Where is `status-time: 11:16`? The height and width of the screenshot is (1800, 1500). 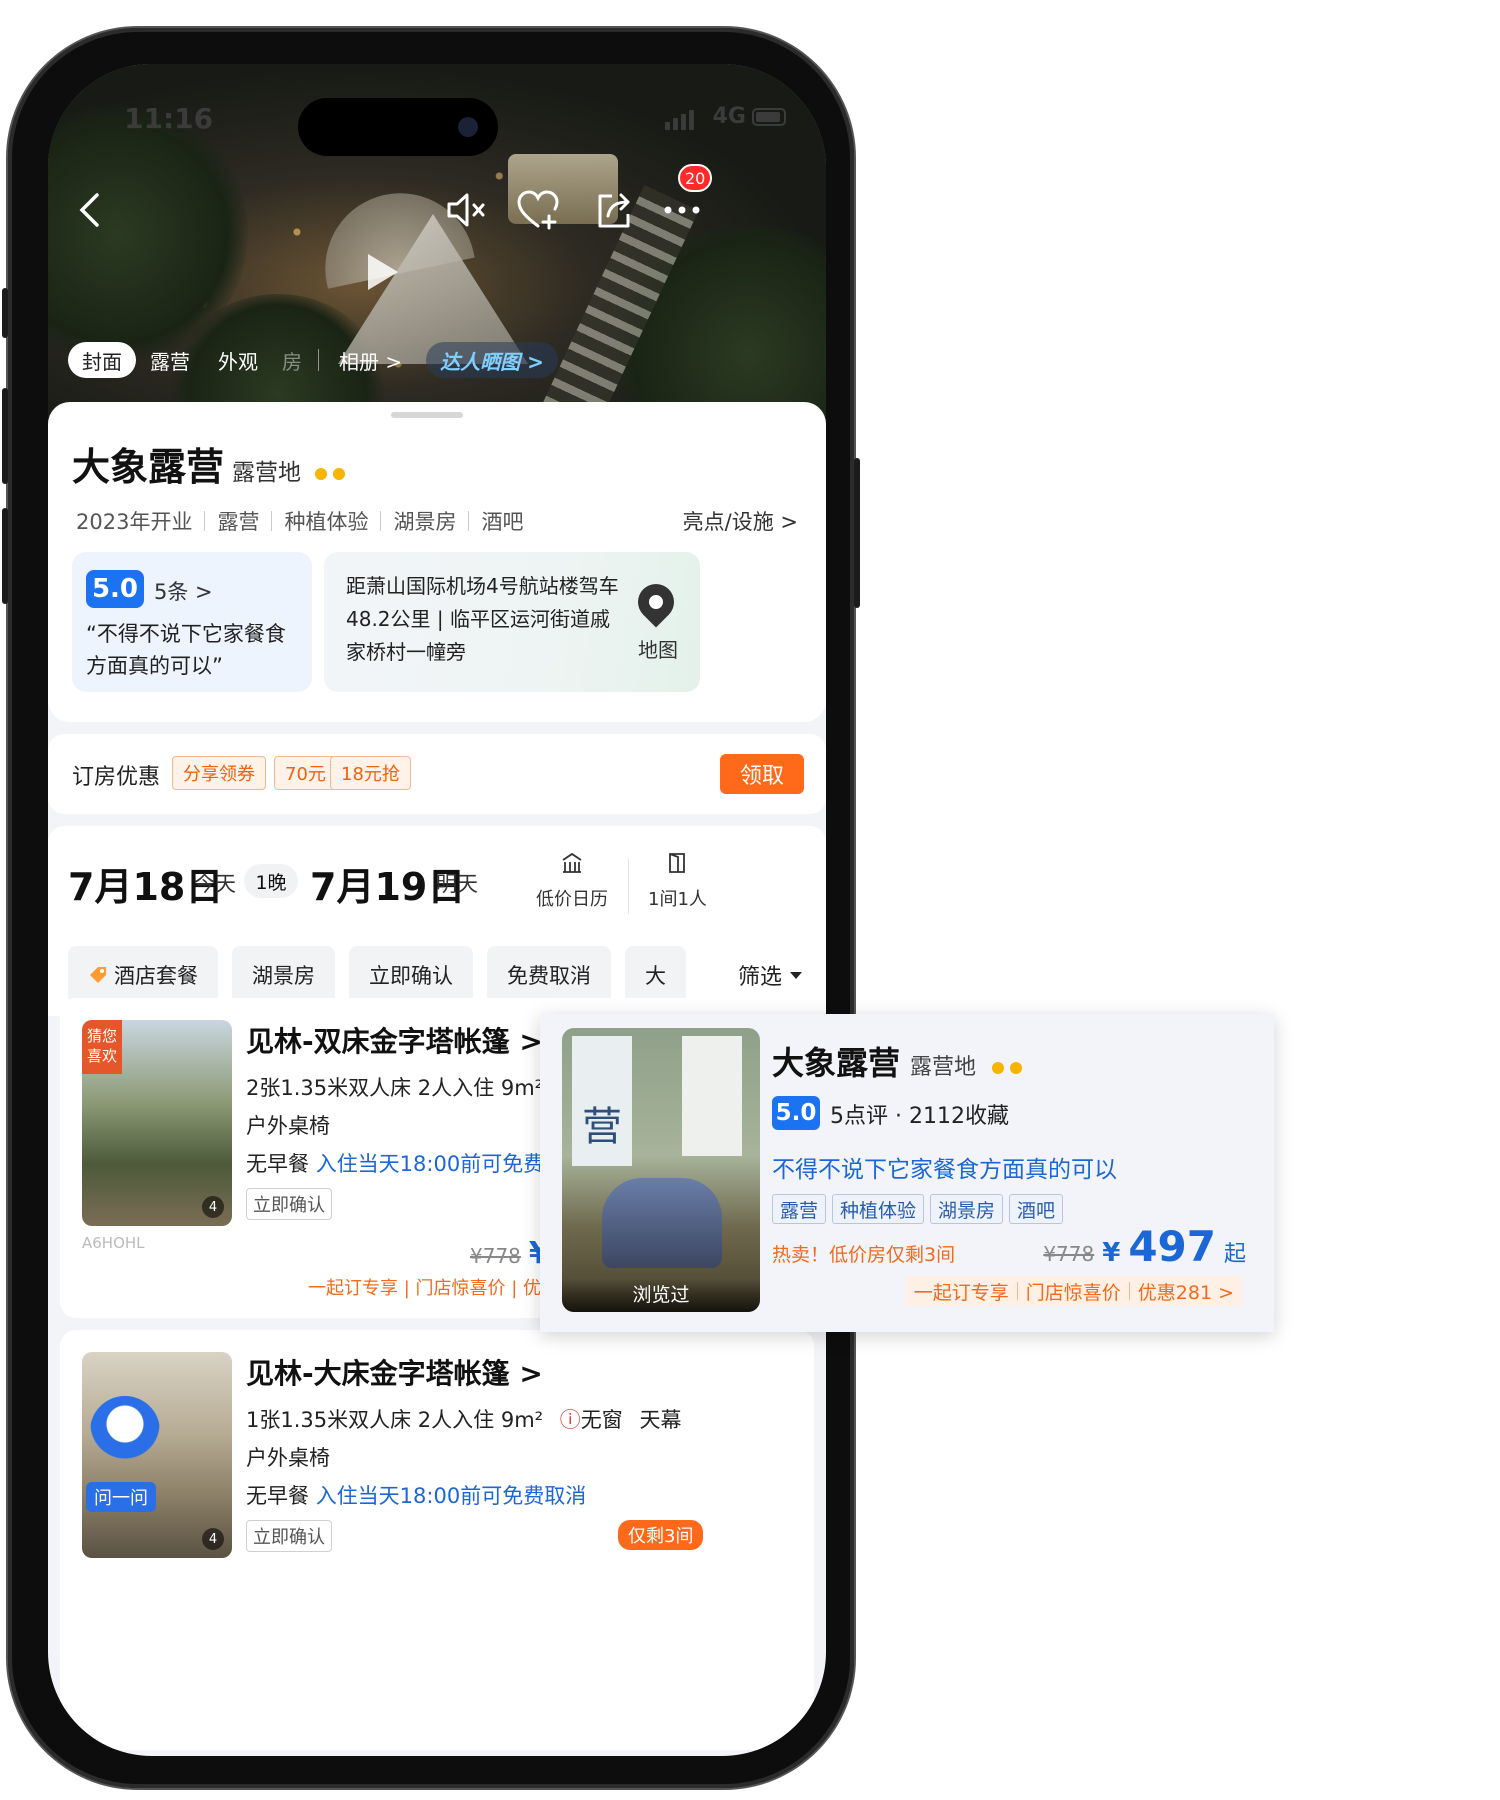
status-time: 11:16 is located at coordinates (169, 118).